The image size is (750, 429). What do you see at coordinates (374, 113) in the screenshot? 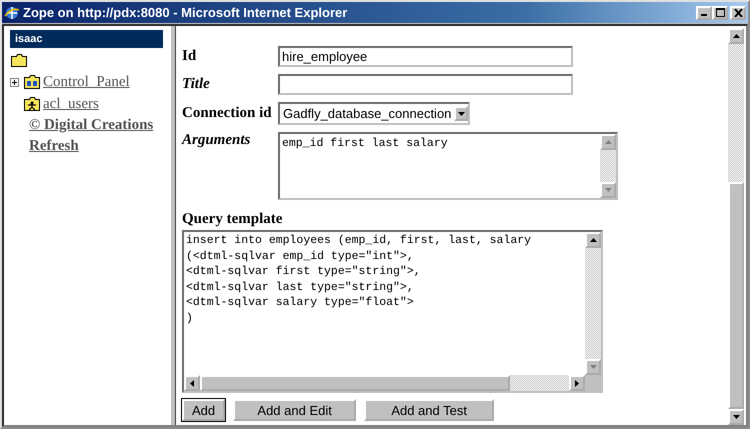
I see `connection-dropdown: Gadfly_database_connection` at bounding box center [374, 113].